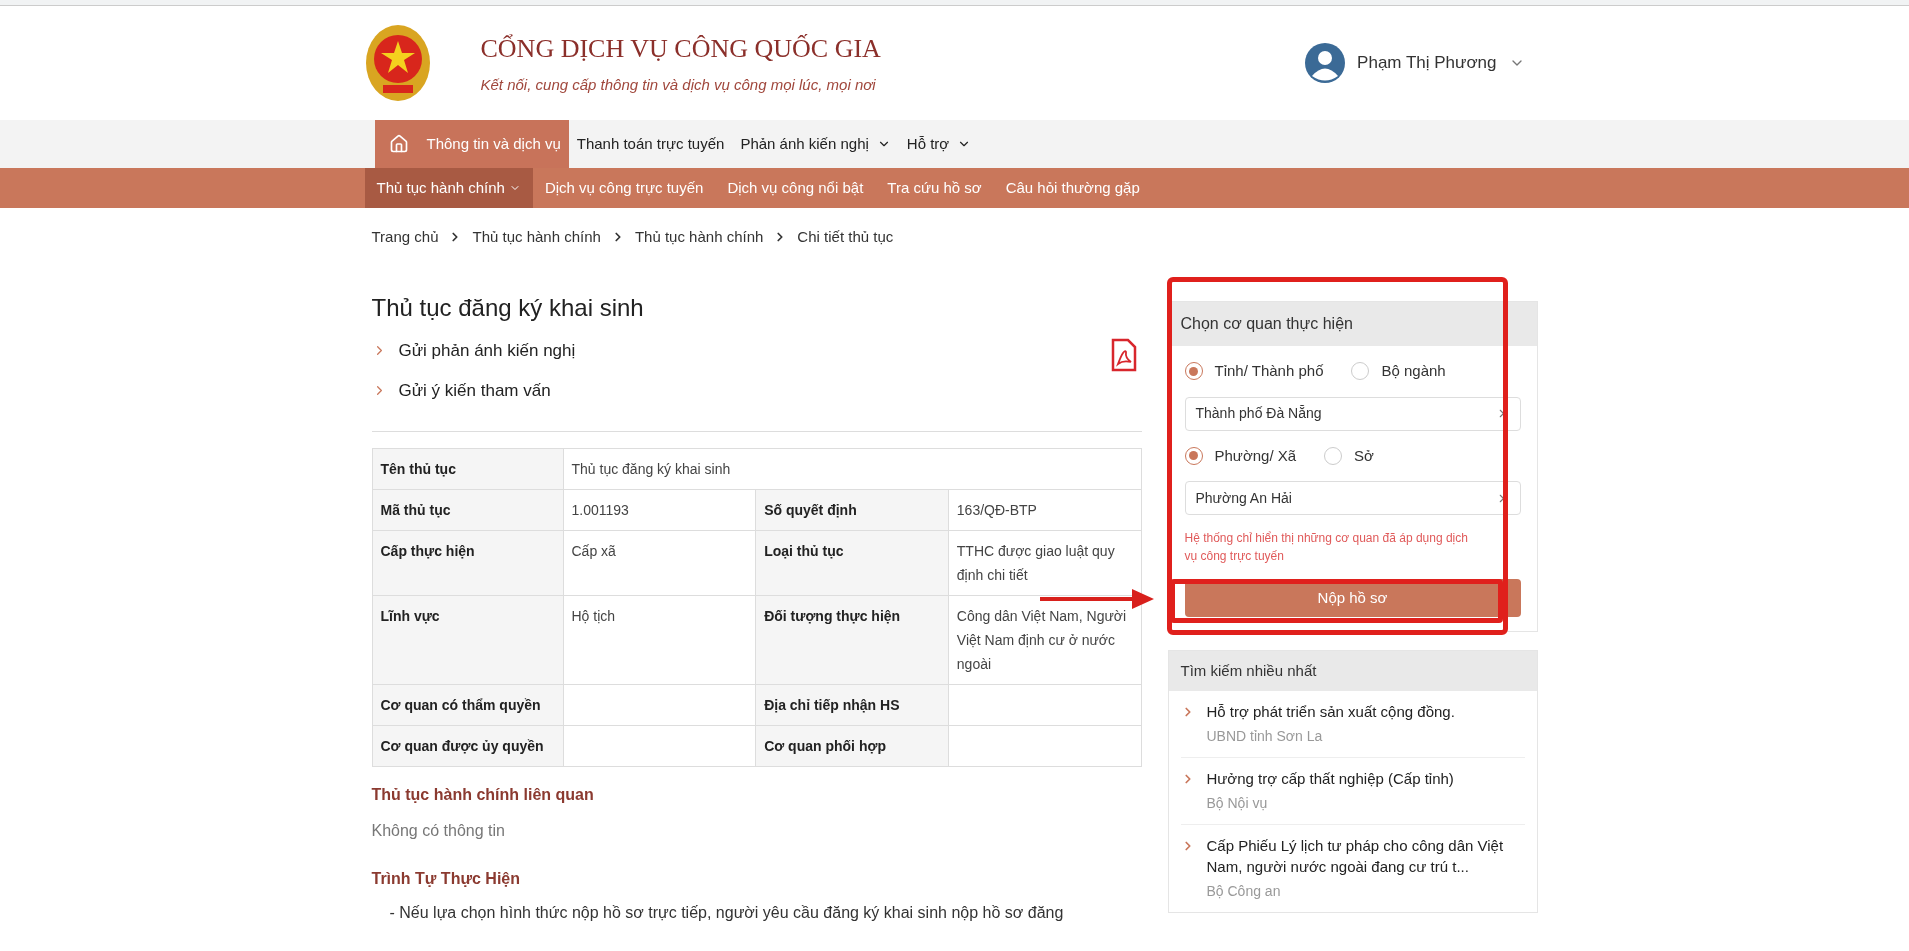 The image size is (1909, 951). What do you see at coordinates (659, 510) in the screenshot?
I see `value-cell: 1.001193` at bounding box center [659, 510].